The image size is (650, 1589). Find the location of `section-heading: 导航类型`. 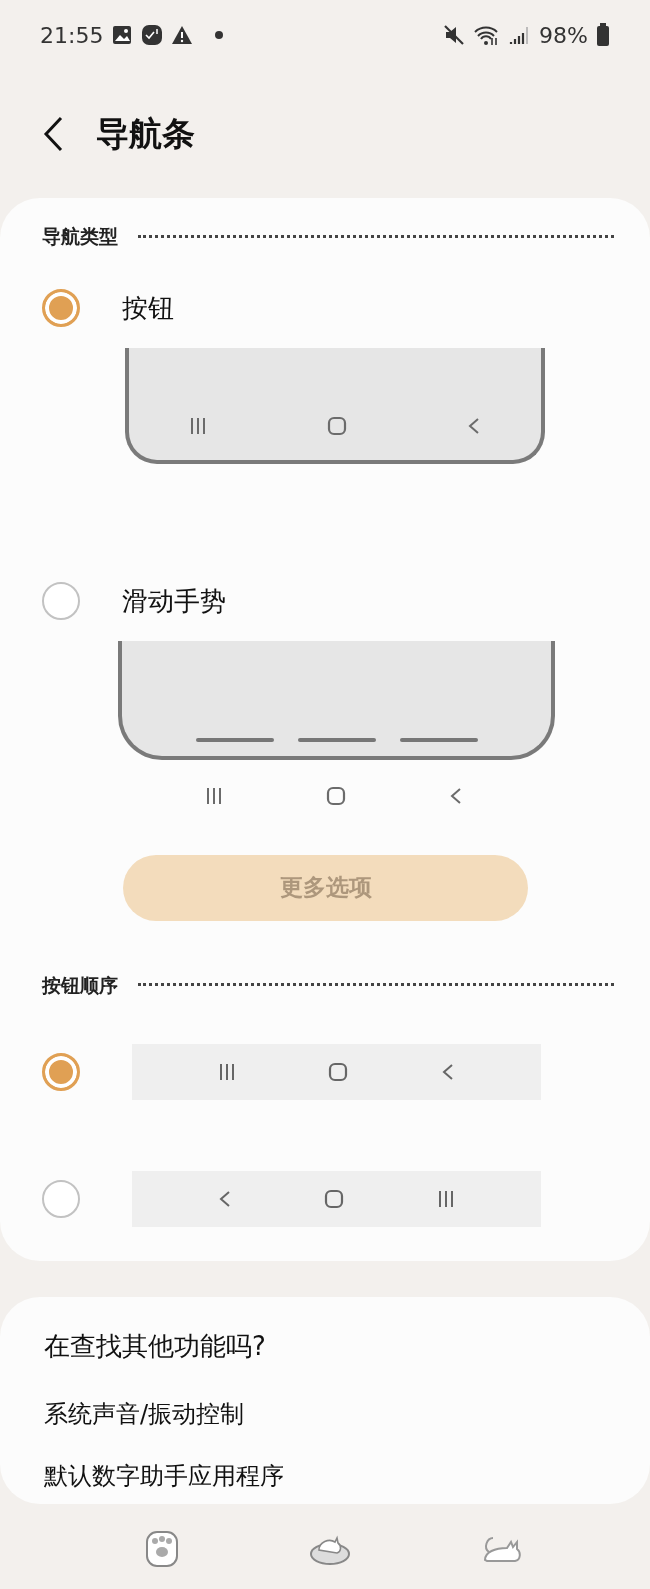

section-heading: 导航类型 is located at coordinates (80, 236).